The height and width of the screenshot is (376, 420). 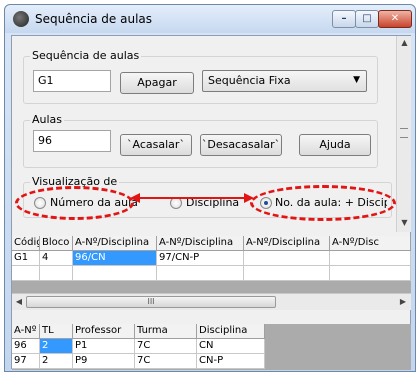 I want to click on chevron-down-icon: ▼, so click(x=356, y=80).